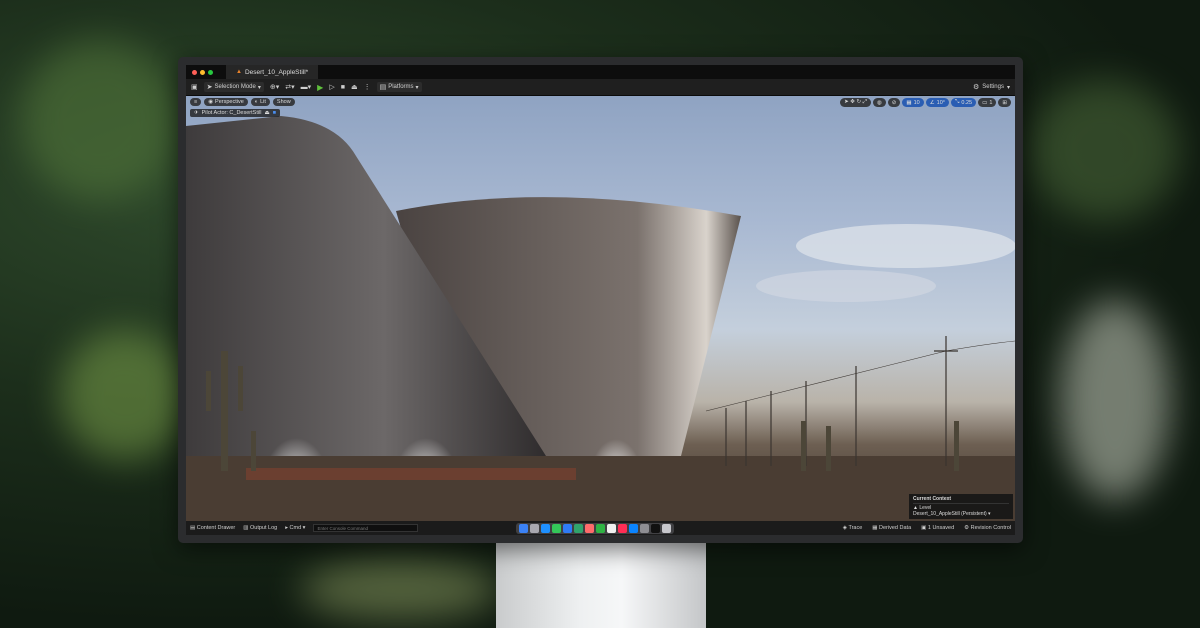  I want to click on rotation-snap-toggle: ∠ 10°, so click(937, 102).